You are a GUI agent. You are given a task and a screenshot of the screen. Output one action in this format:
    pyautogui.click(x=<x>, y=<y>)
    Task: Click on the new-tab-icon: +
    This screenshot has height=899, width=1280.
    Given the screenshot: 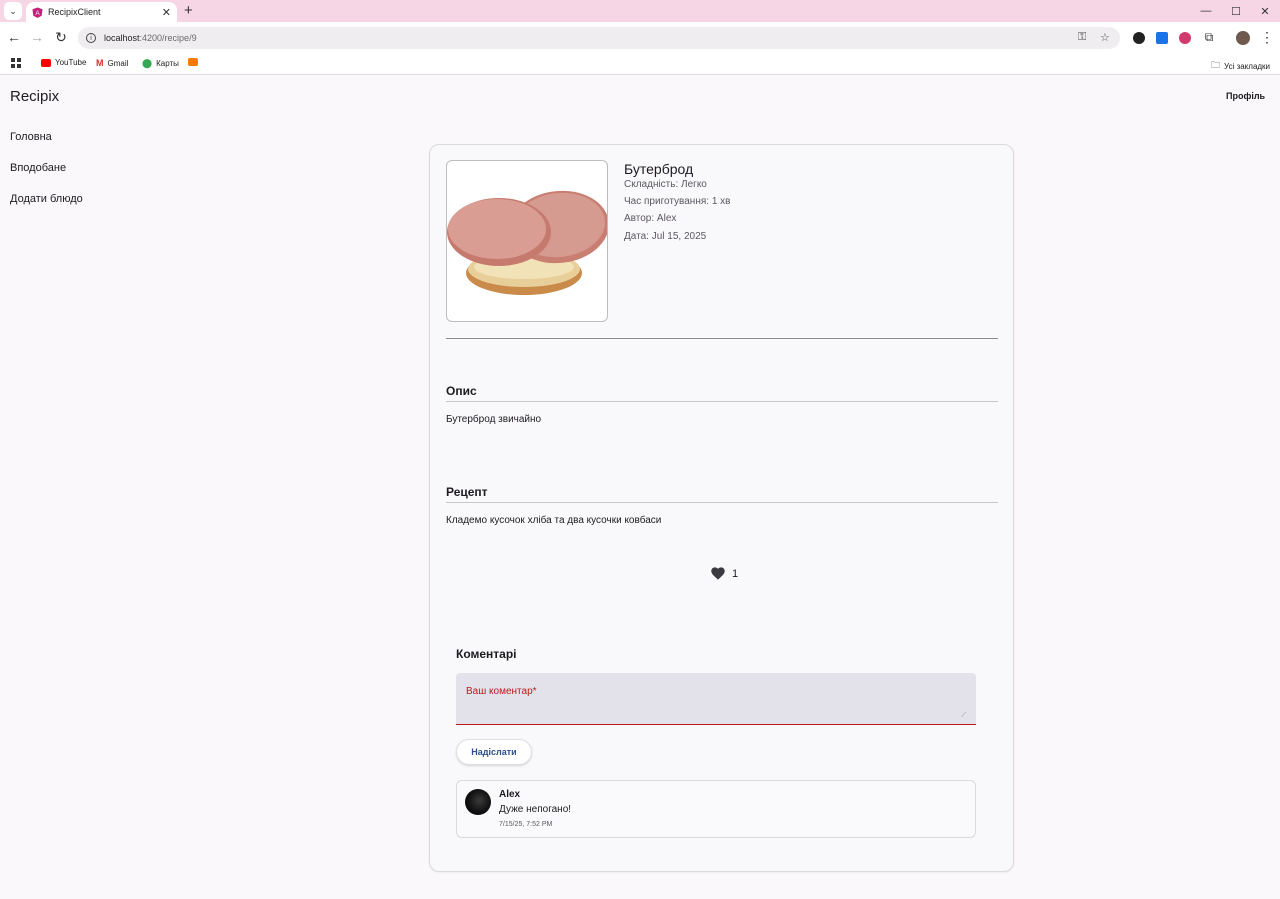 What is the action you would take?
    pyautogui.click(x=188, y=11)
    